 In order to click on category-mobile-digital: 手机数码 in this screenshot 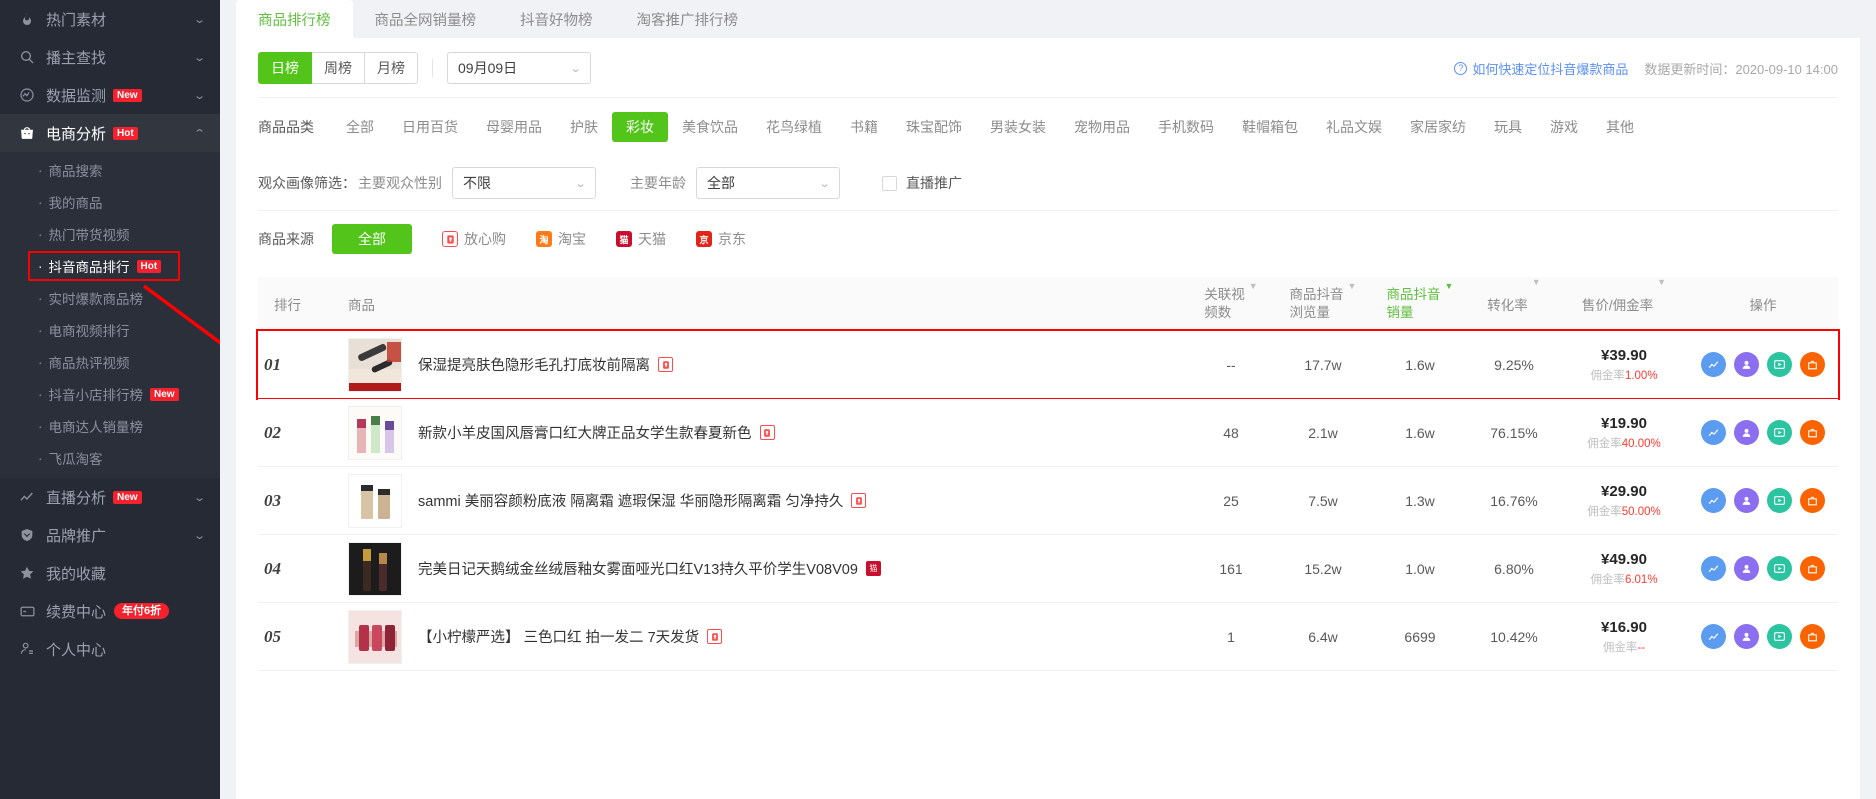, I will do `click(1186, 127)`.